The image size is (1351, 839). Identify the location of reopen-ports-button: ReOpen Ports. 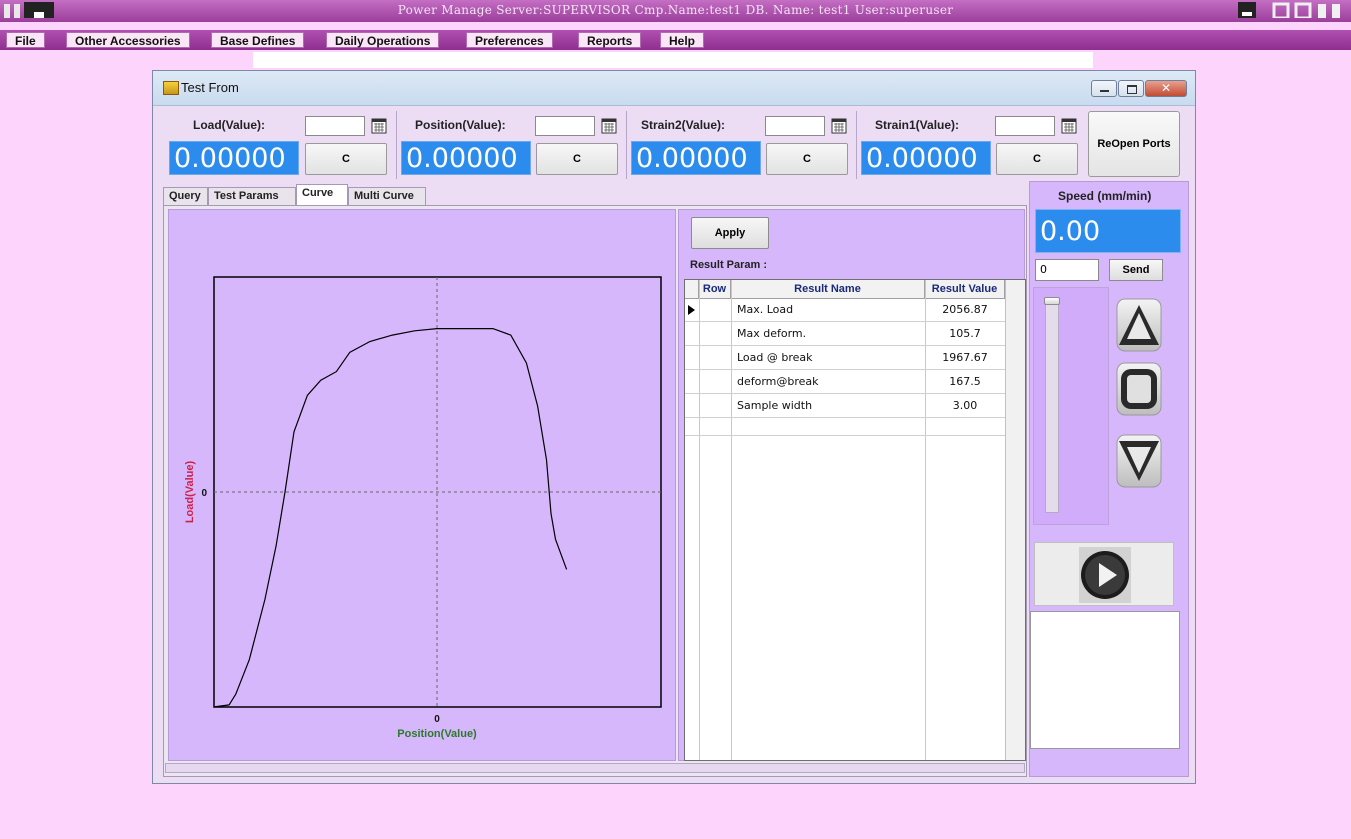
(1134, 144).